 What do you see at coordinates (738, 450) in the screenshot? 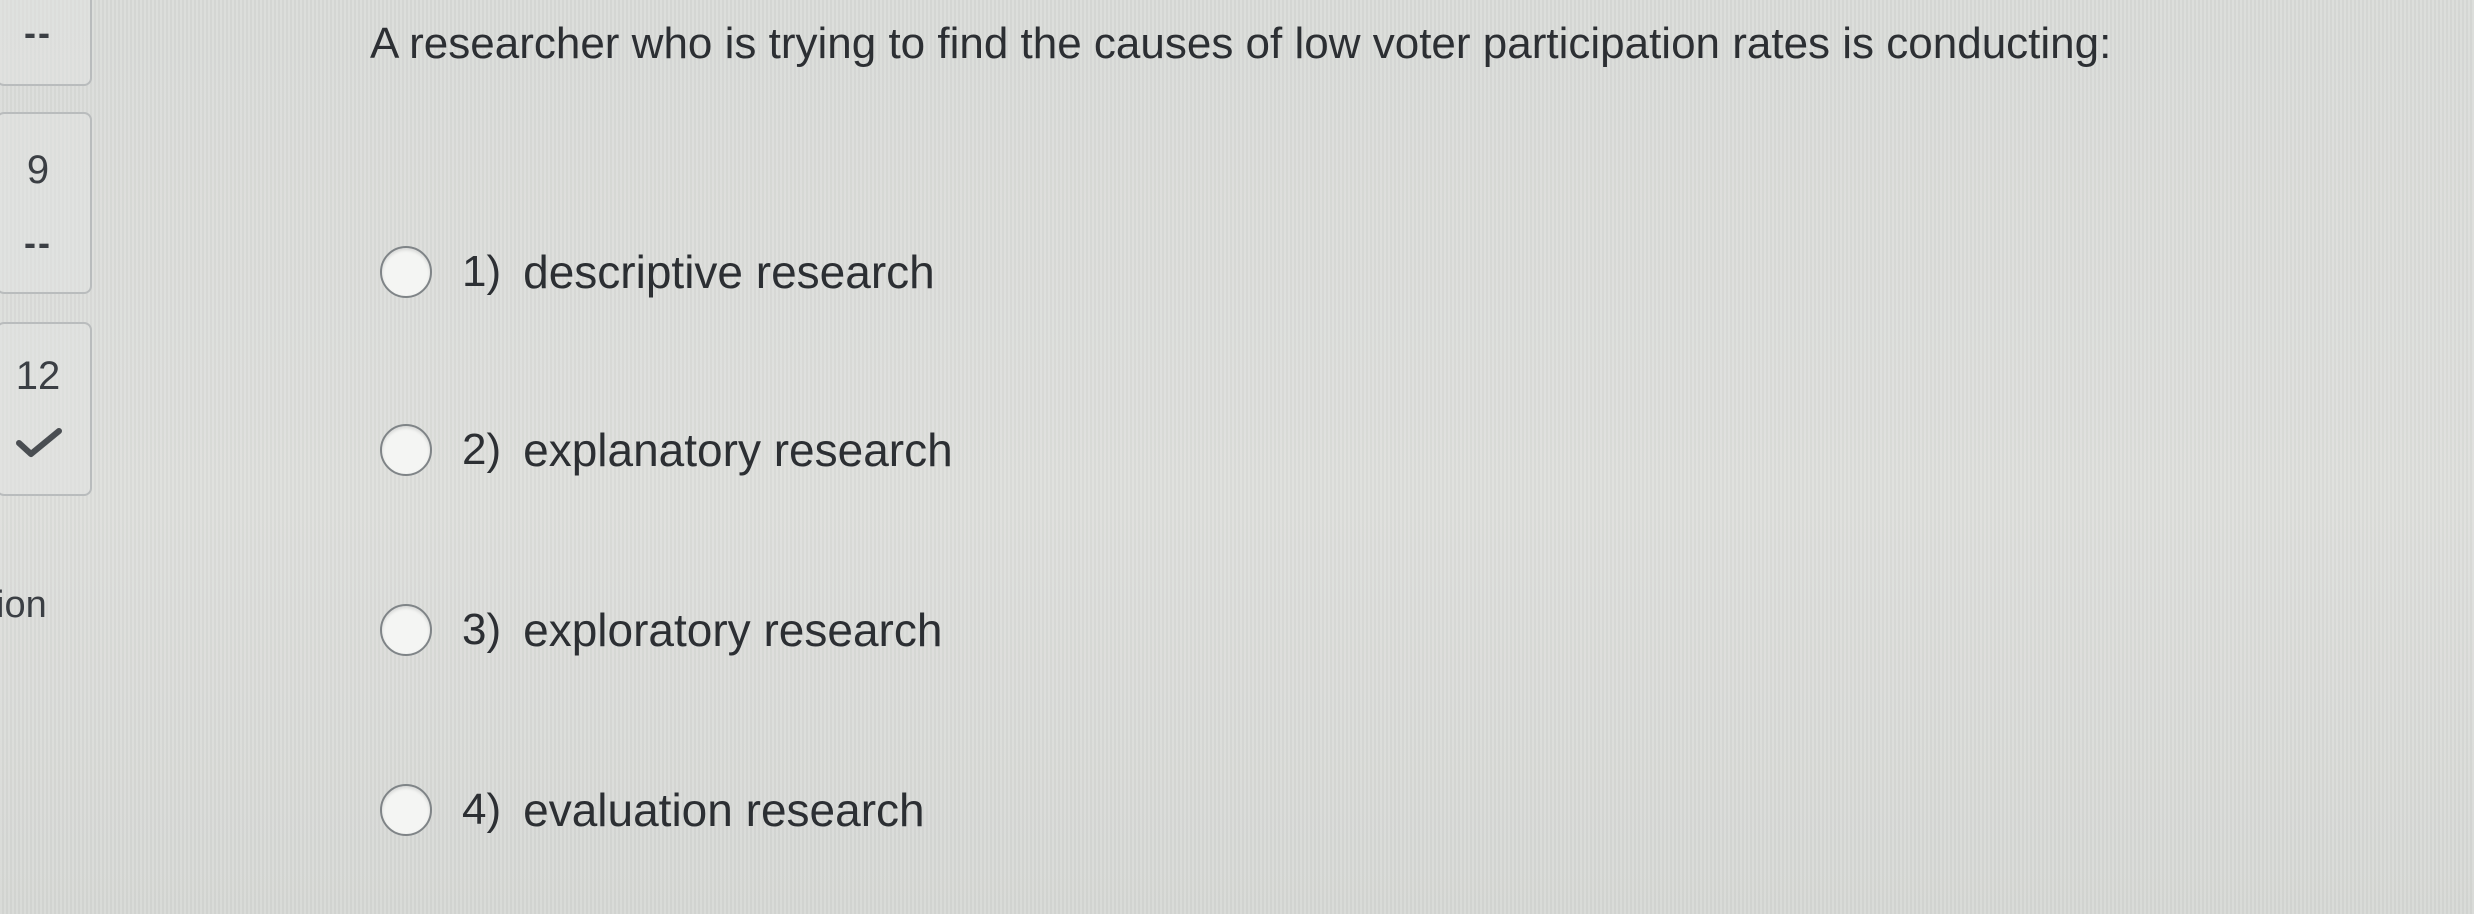
I see `option-label: explanatory research` at bounding box center [738, 450].